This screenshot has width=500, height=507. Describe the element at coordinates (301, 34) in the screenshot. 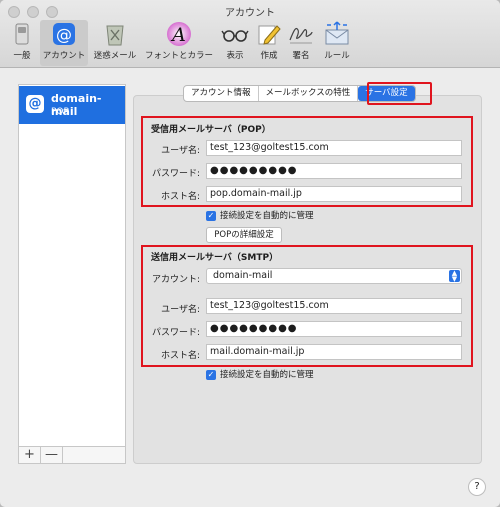

I see `signature-icon` at that location.